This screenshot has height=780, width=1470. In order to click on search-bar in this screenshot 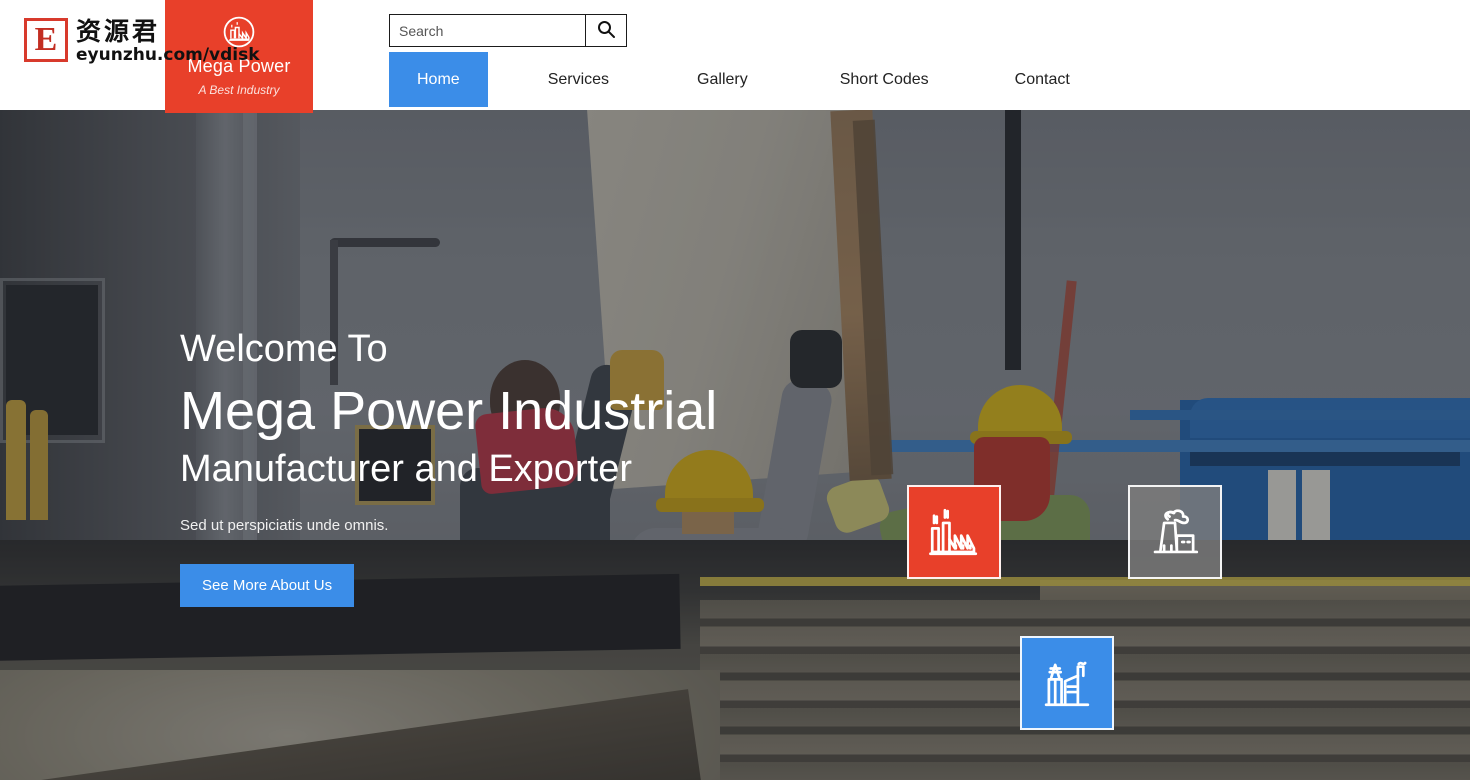, I will do `click(508, 30)`.